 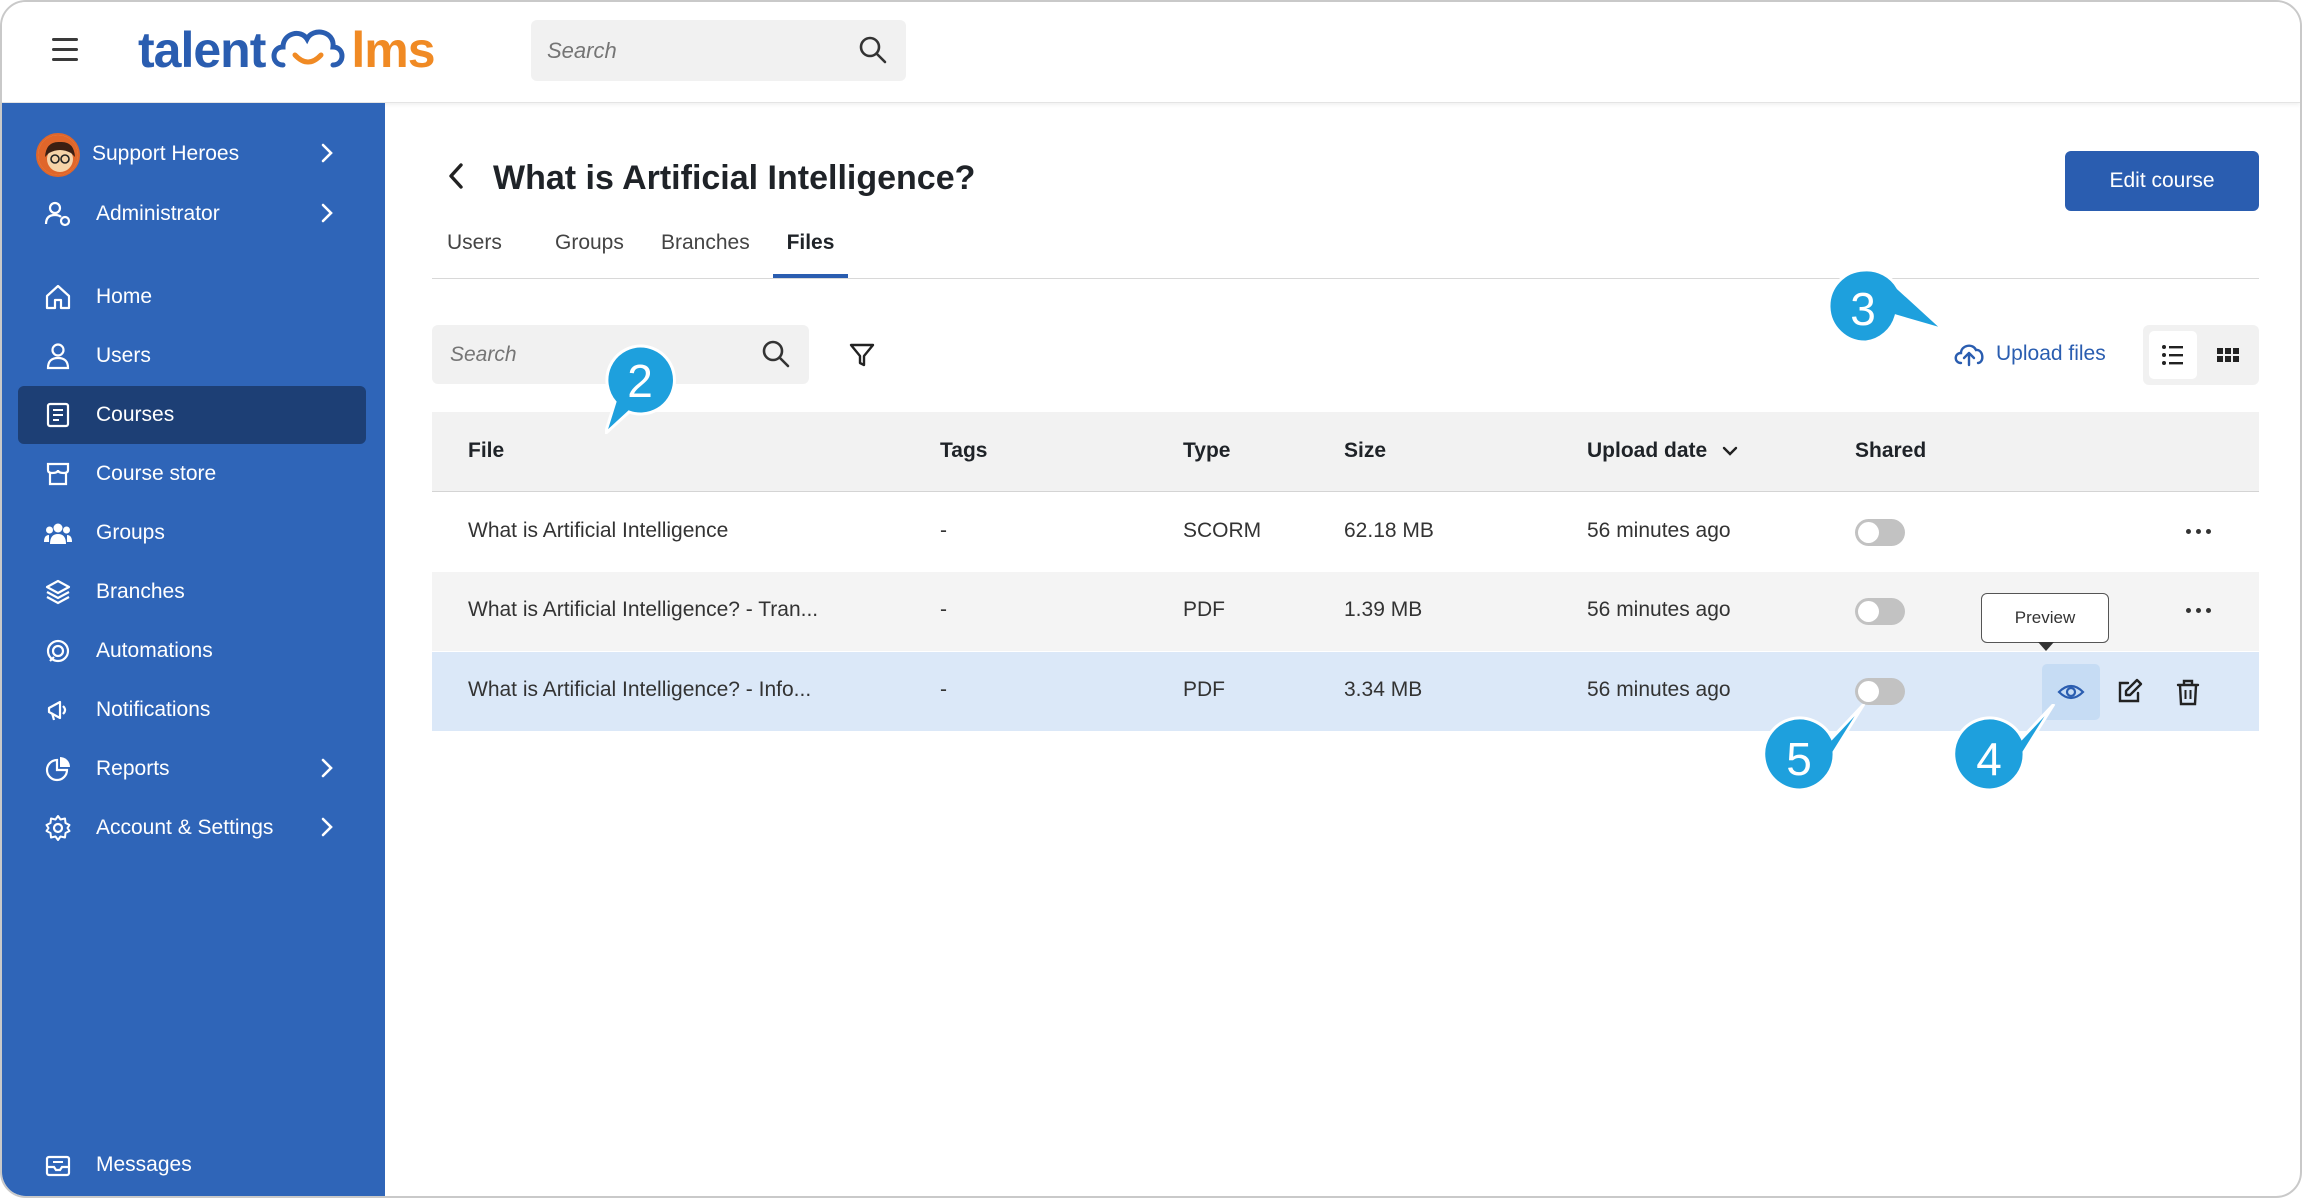 What do you see at coordinates (192, 592) in the screenshot?
I see `sidebar-item-branches: Branches` at bounding box center [192, 592].